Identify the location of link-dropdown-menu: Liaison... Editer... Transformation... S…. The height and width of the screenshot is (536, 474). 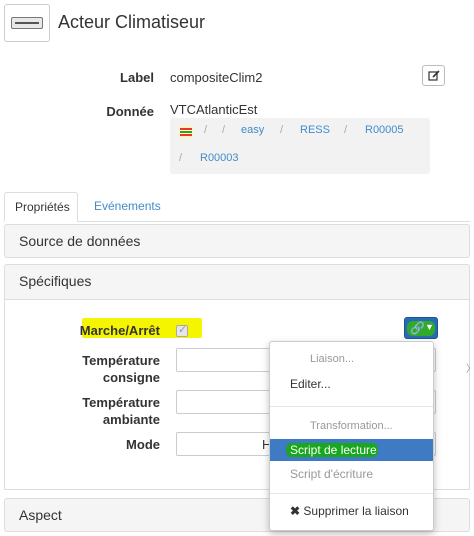
(351, 436).